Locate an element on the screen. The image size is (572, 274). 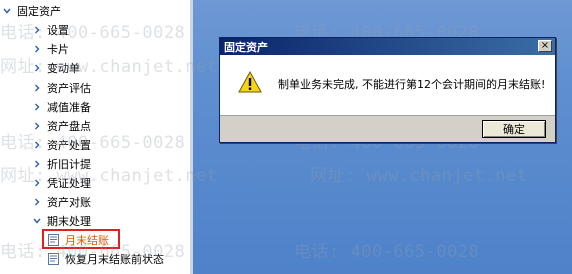
dialog-footer: 确定 is located at coordinates (387, 128).